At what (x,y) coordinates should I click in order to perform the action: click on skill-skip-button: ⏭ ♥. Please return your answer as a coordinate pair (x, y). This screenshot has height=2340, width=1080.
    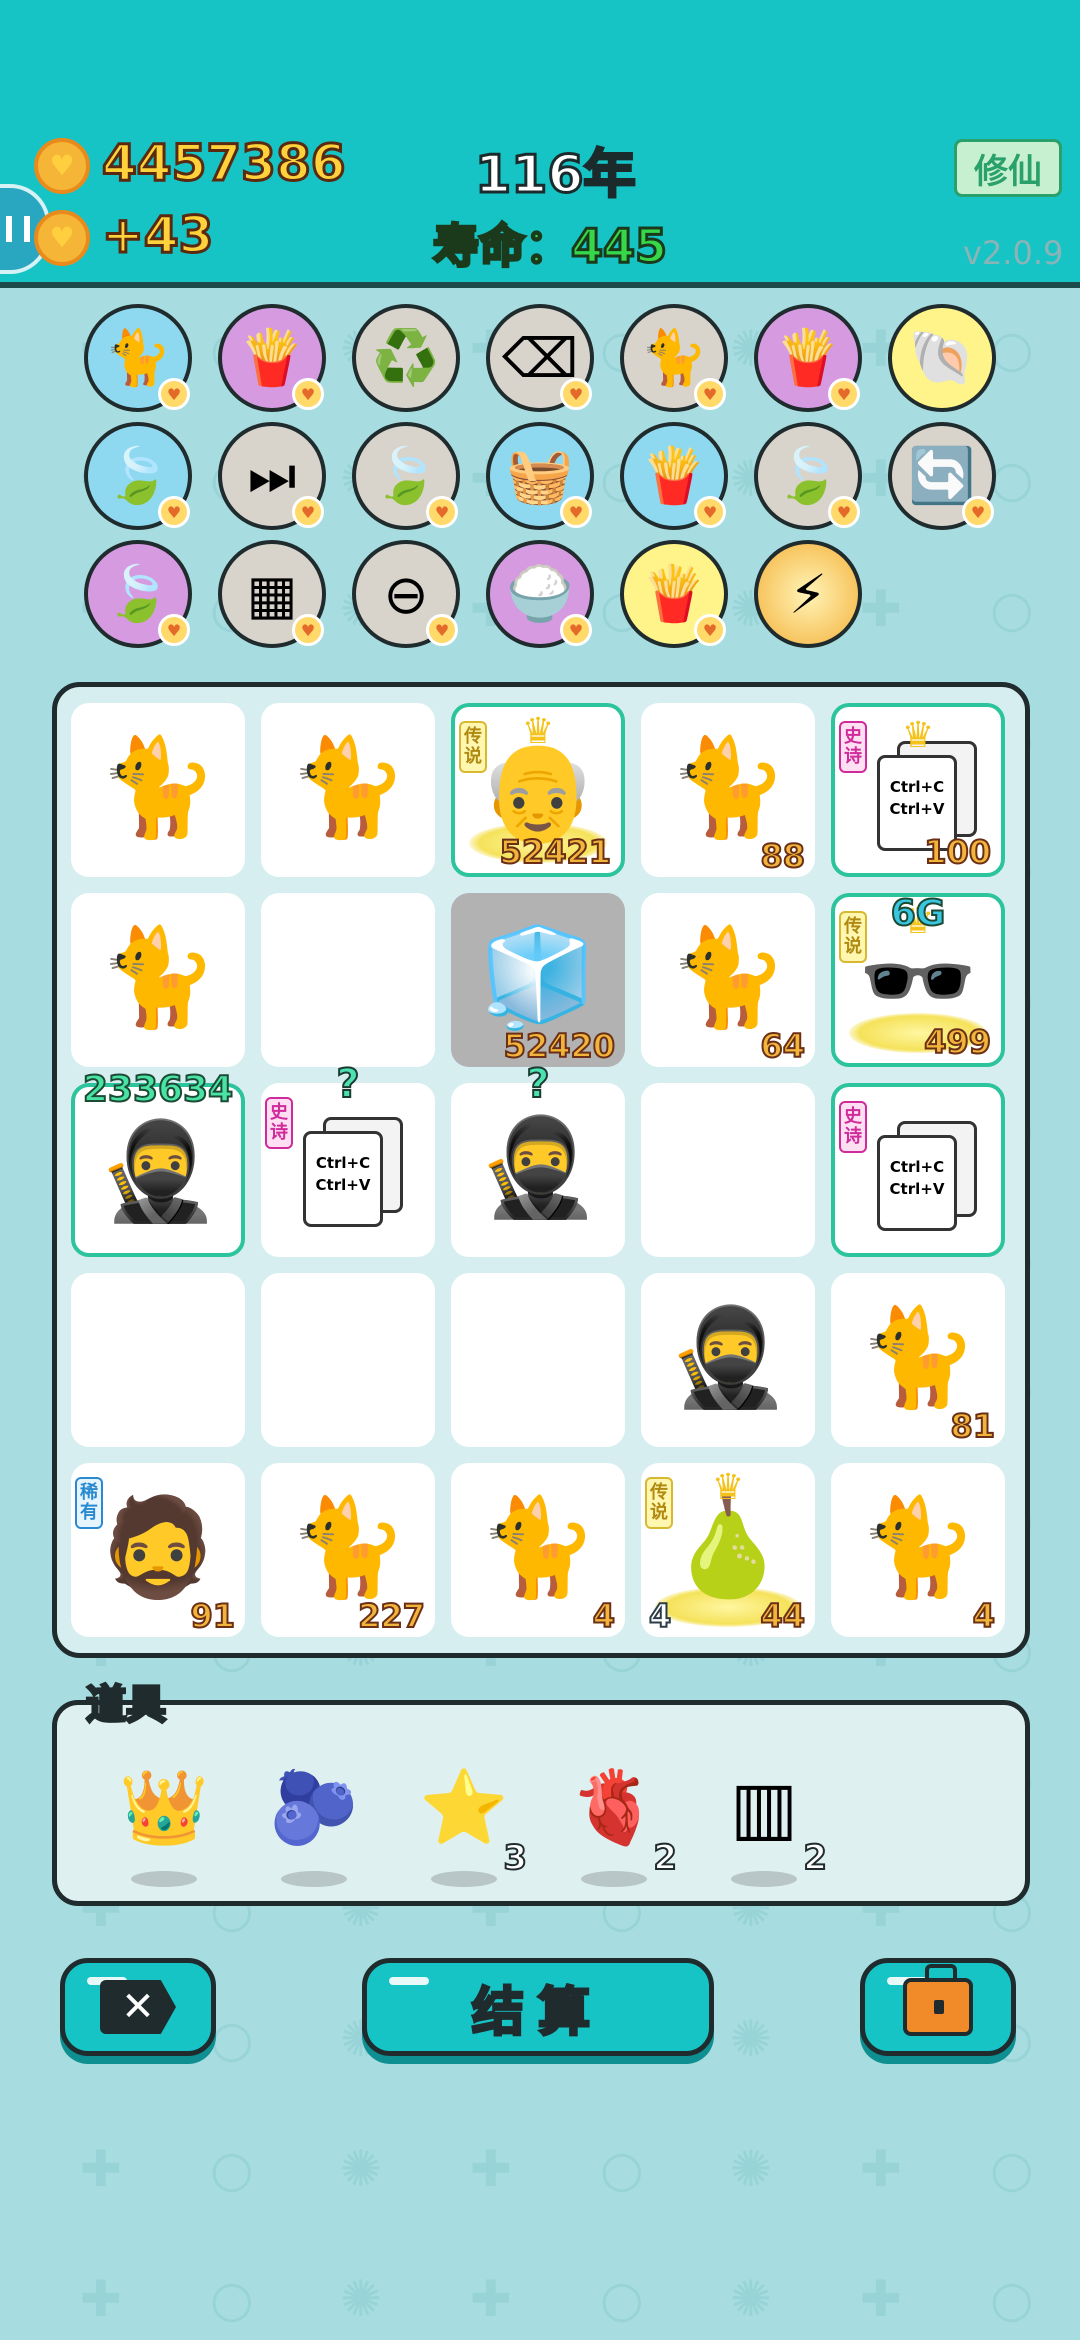
    Looking at the image, I should click on (272, 476).